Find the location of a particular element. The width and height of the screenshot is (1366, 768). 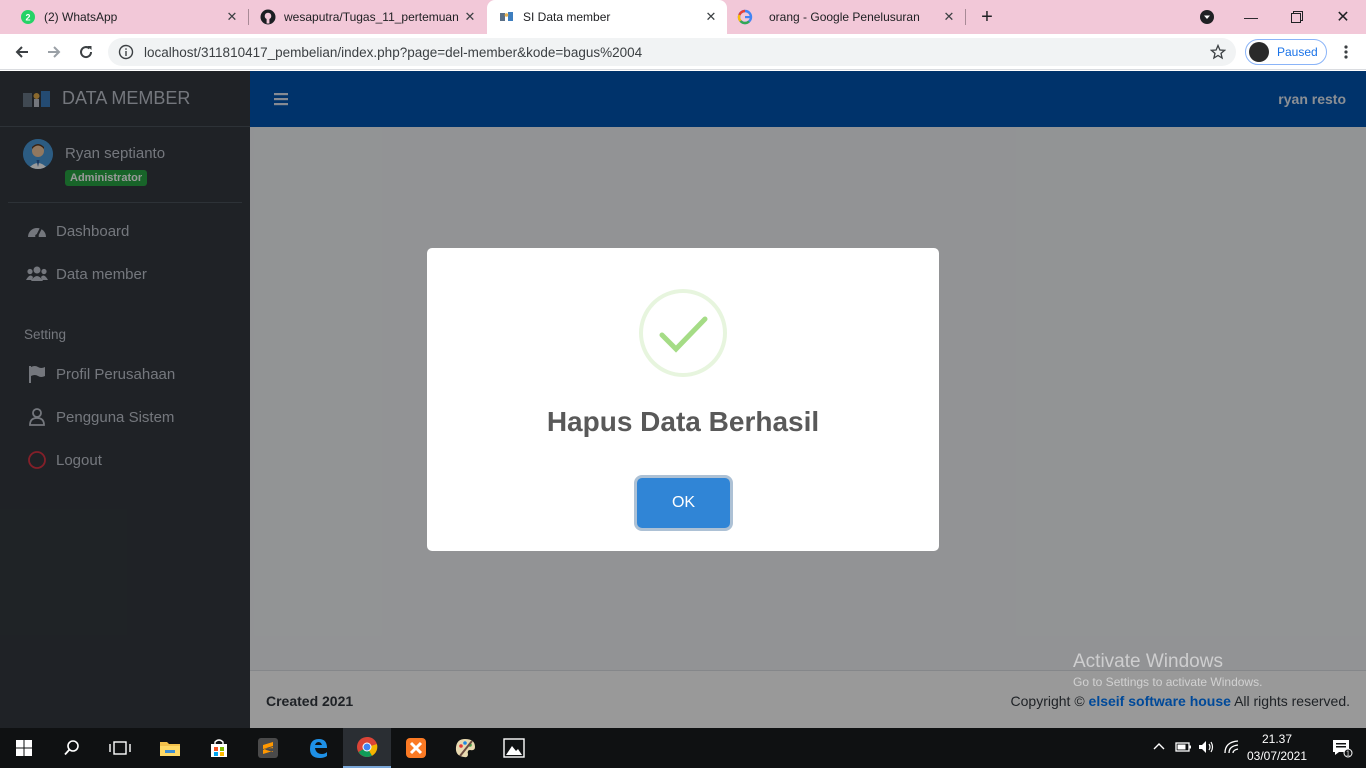

wifi-icon is located at coordinates (1232, 747).